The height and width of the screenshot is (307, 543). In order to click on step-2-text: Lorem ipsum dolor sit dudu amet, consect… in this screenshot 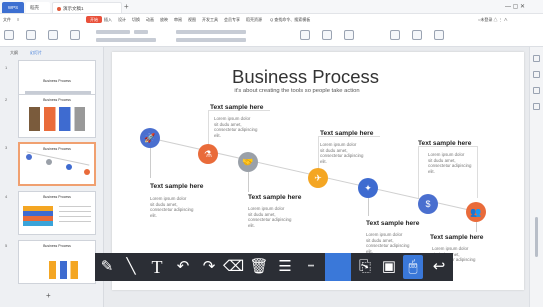, I will do `click(235, 127)`.